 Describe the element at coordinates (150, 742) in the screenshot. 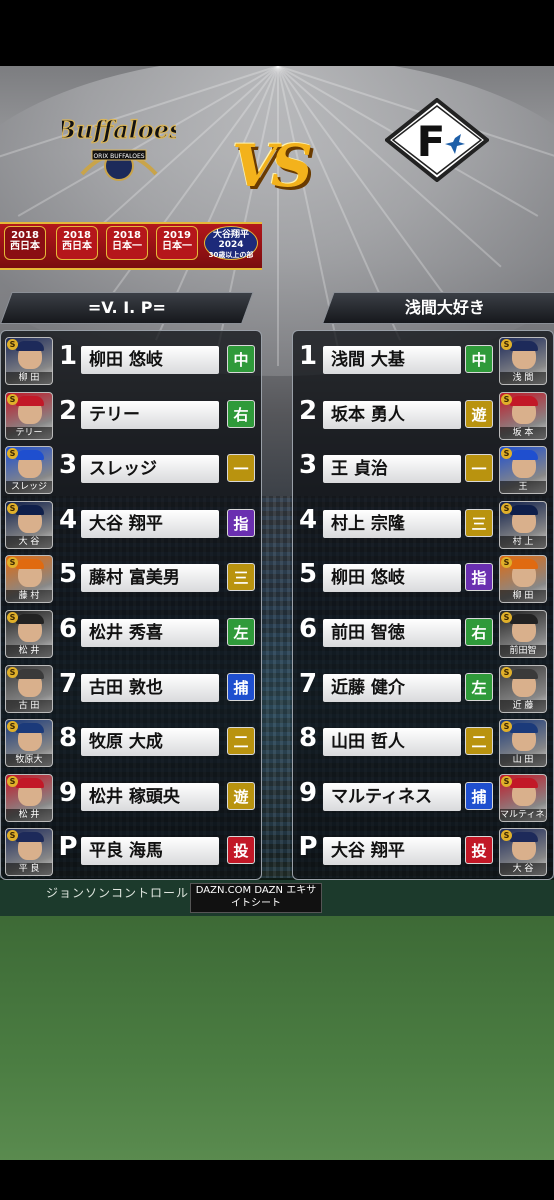

I see `player-name: 牧原 大成` at that location.